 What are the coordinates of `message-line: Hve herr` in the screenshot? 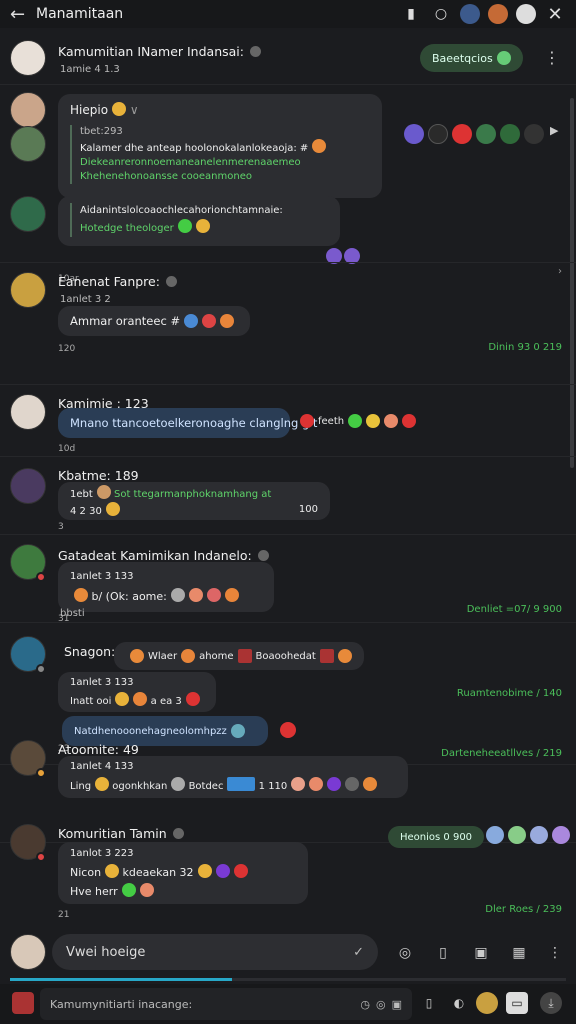 It's located at (183, 891).